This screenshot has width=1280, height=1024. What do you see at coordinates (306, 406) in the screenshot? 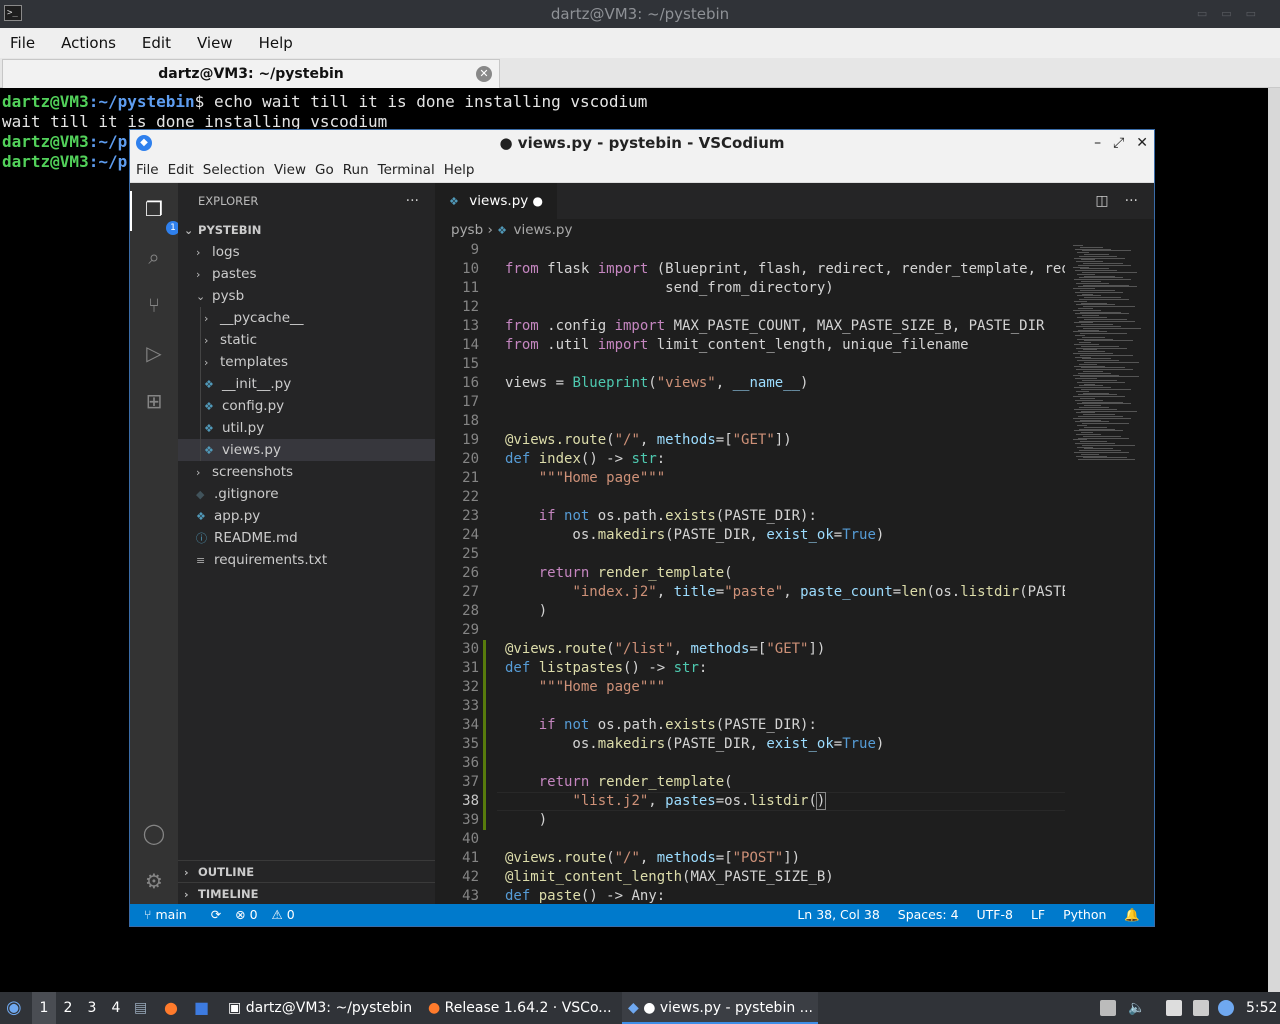
I see `tree-item: ❖ config.py` at bounding box center [306, 406].